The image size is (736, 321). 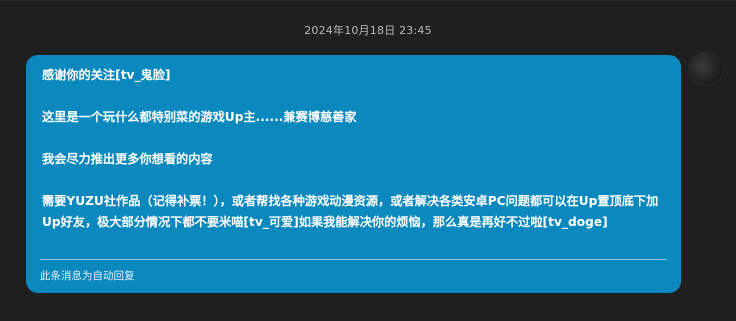 I want to click on auto-reply-note: 此条消息为自动回复, so click(x=87, y=276).